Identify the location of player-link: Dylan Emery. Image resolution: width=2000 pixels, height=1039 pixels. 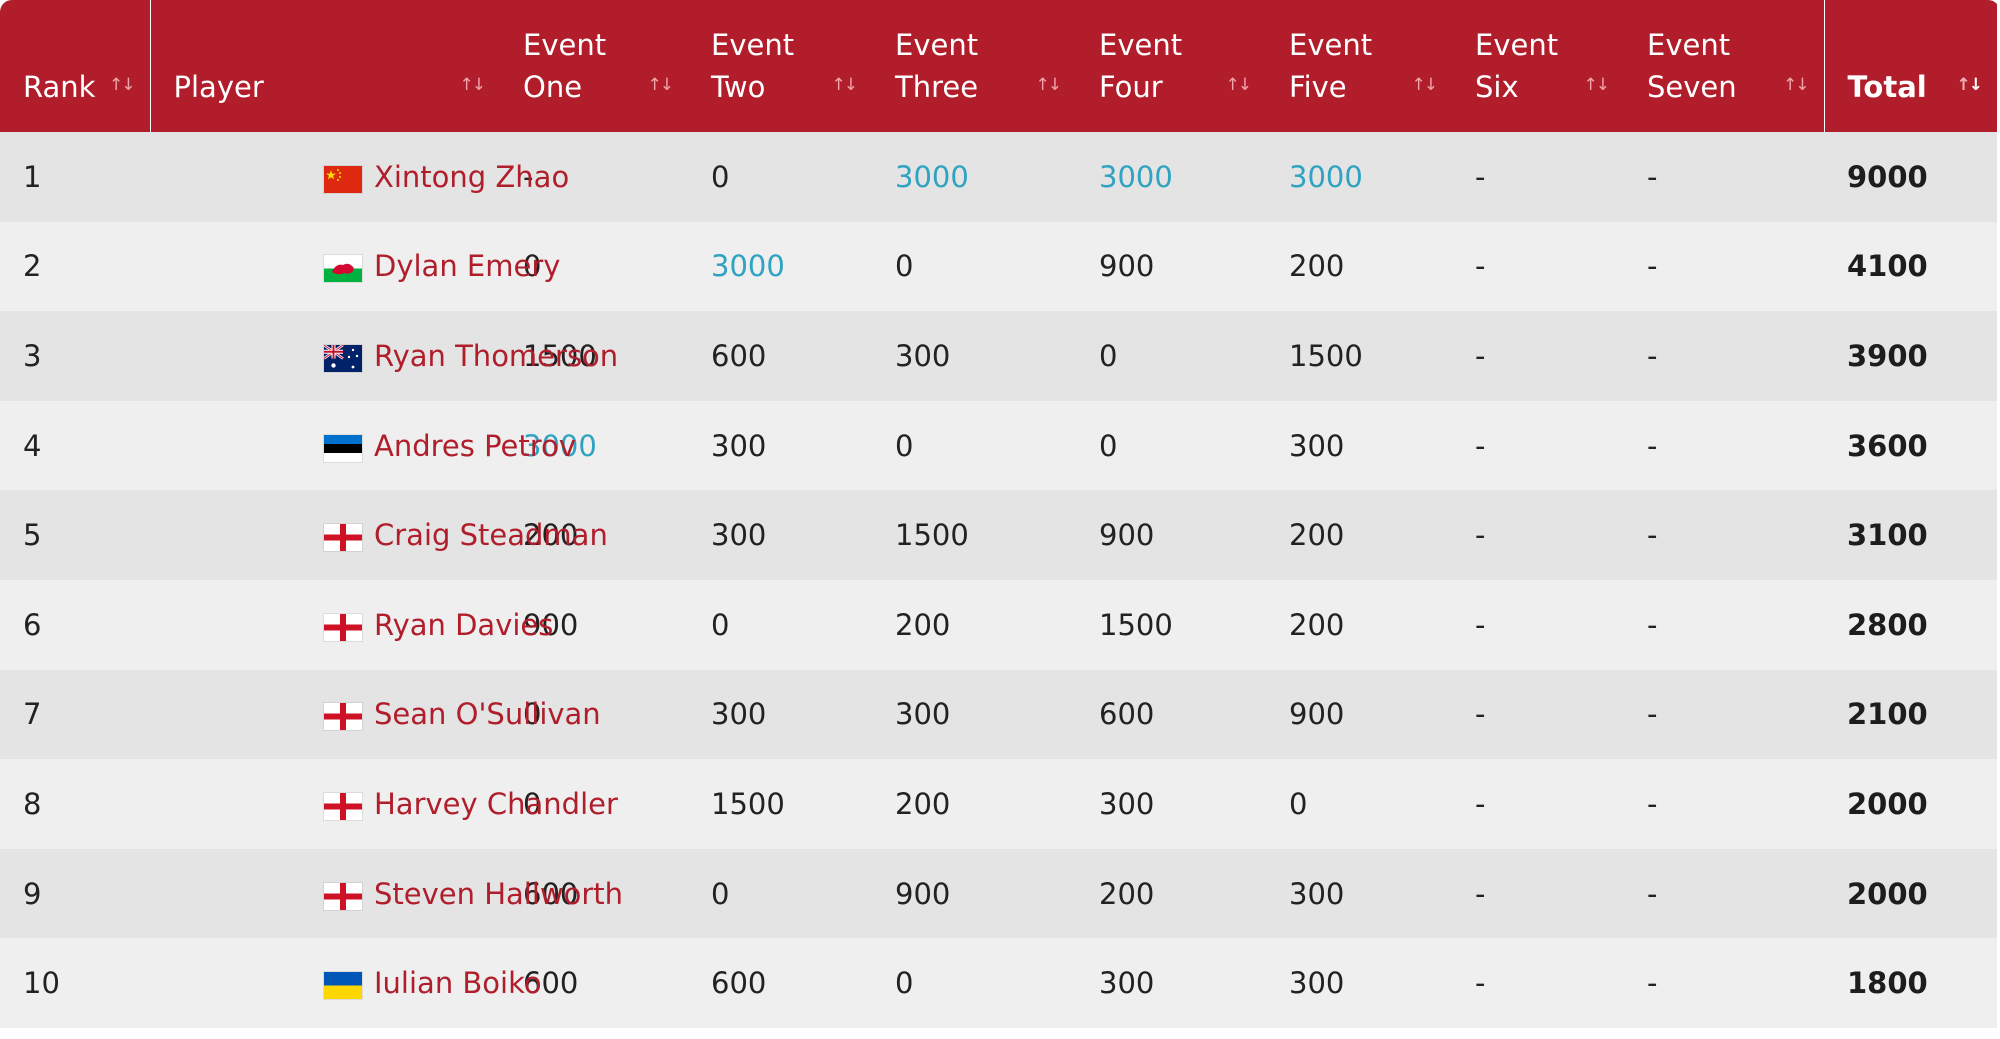
(467, 266).